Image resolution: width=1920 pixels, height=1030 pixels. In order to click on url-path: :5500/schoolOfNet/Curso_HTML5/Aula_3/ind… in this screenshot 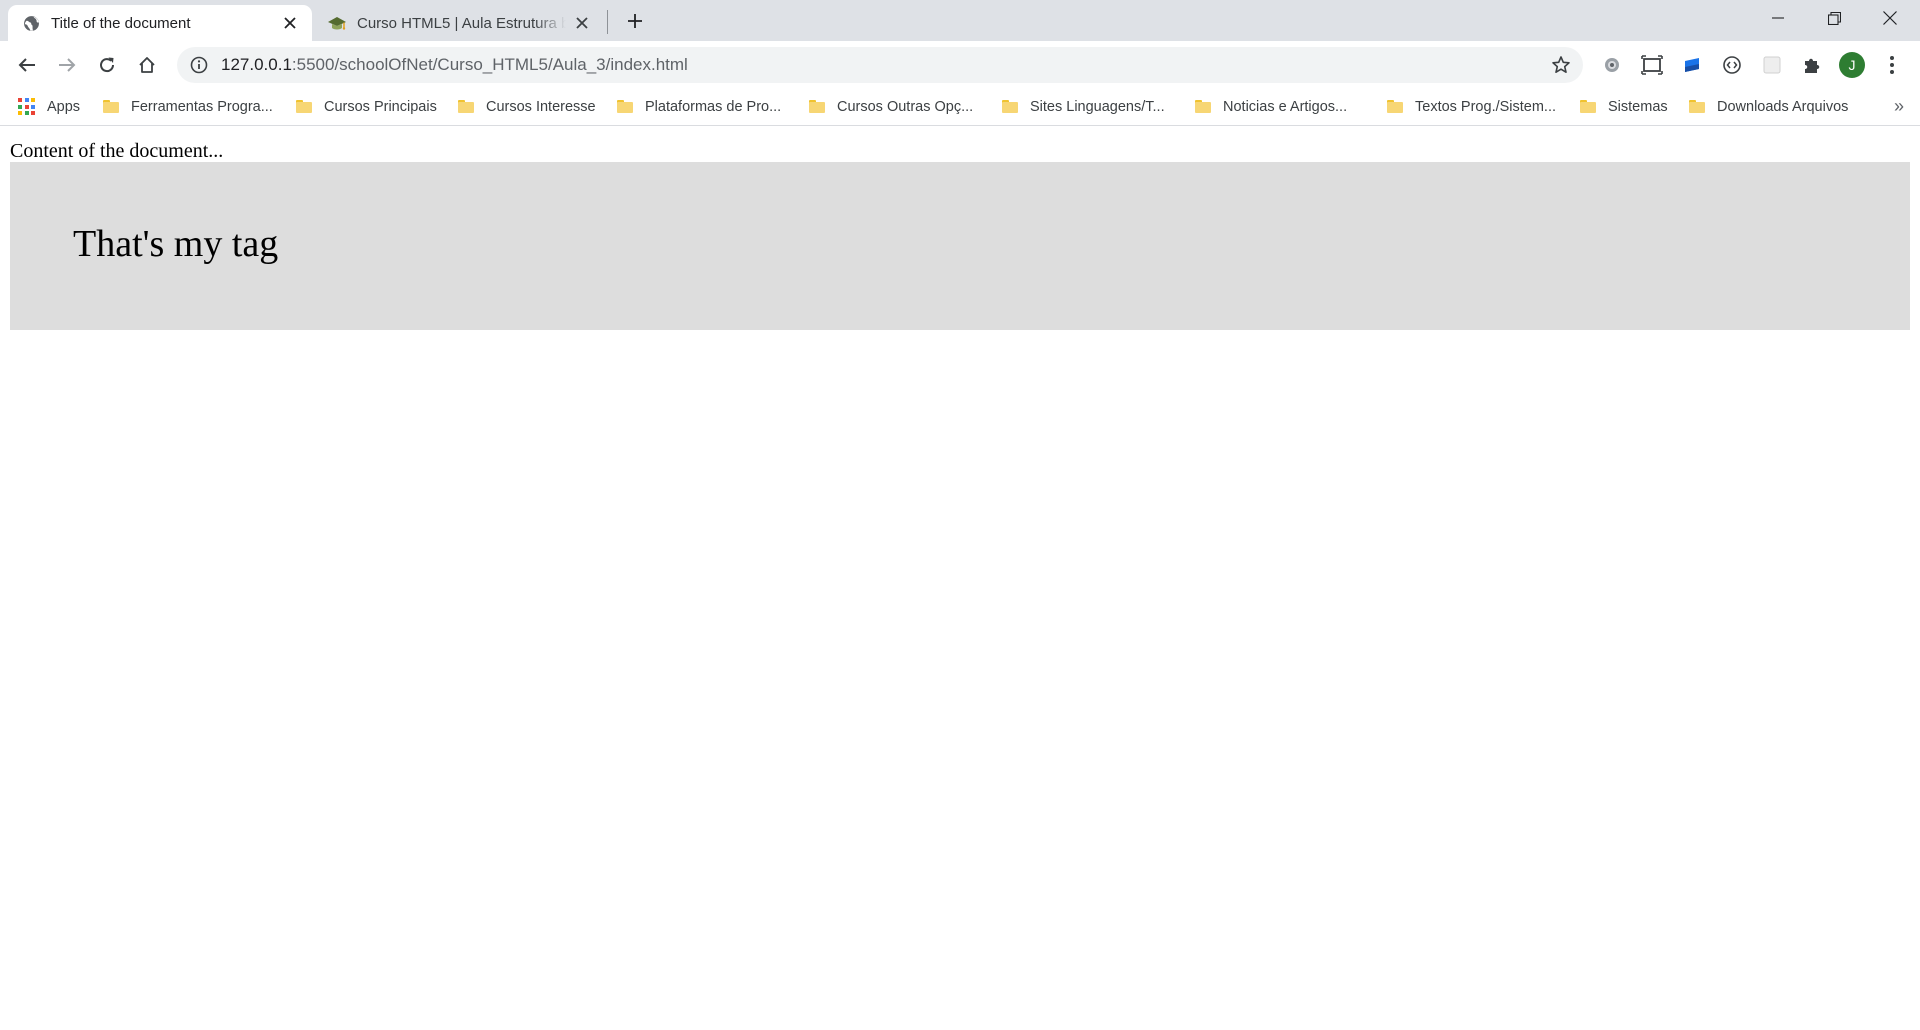, I will do `click(489, 64)`.